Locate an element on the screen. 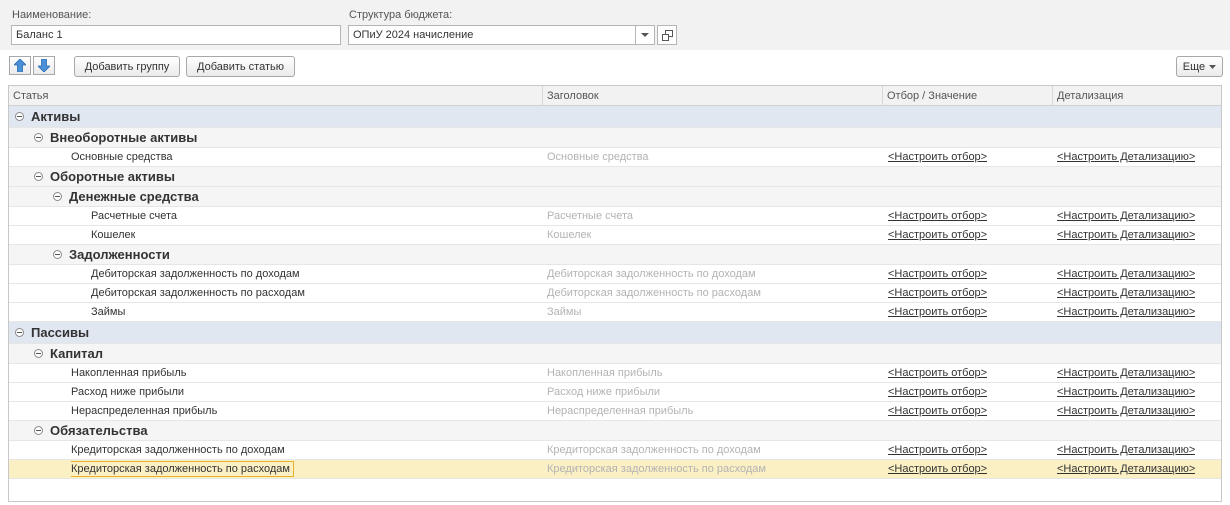  table-group-row: Внеоборотные активы is located at coordinates (615, 138).